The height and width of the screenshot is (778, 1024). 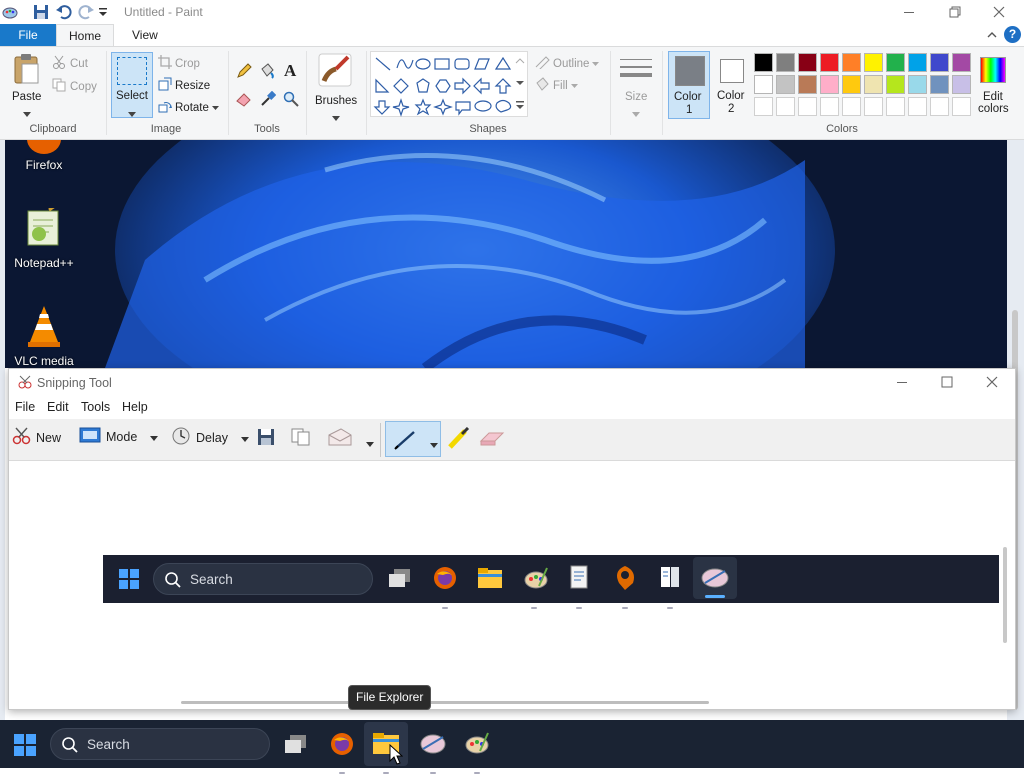 What do you see at coordinates (955, 12) in the screenshot?
I see `maximize-button` at bounding box center [955, 12].